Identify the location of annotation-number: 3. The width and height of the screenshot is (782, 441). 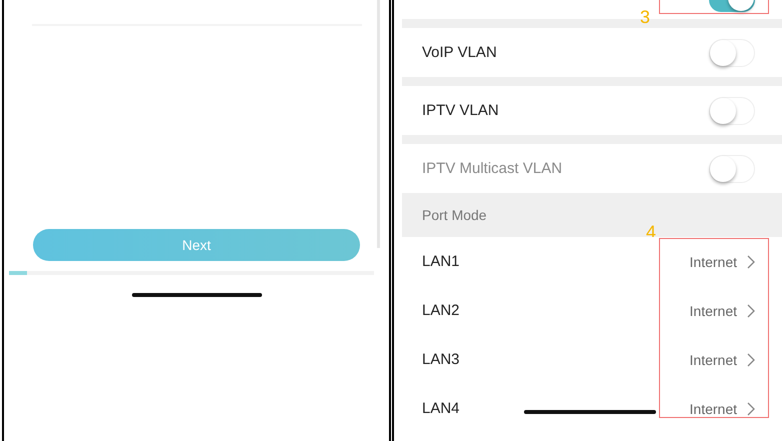
(645, 17).